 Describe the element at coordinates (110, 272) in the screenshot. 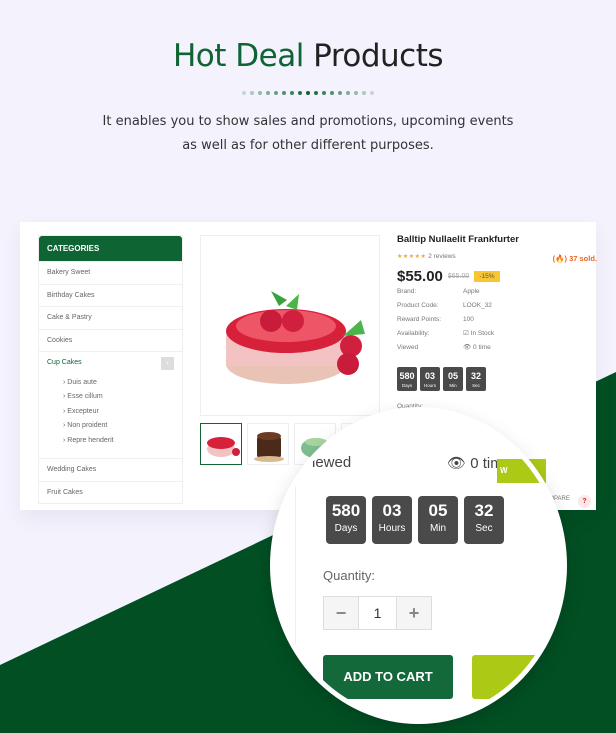

I see `category-item: Bakery Sweet` at that location.